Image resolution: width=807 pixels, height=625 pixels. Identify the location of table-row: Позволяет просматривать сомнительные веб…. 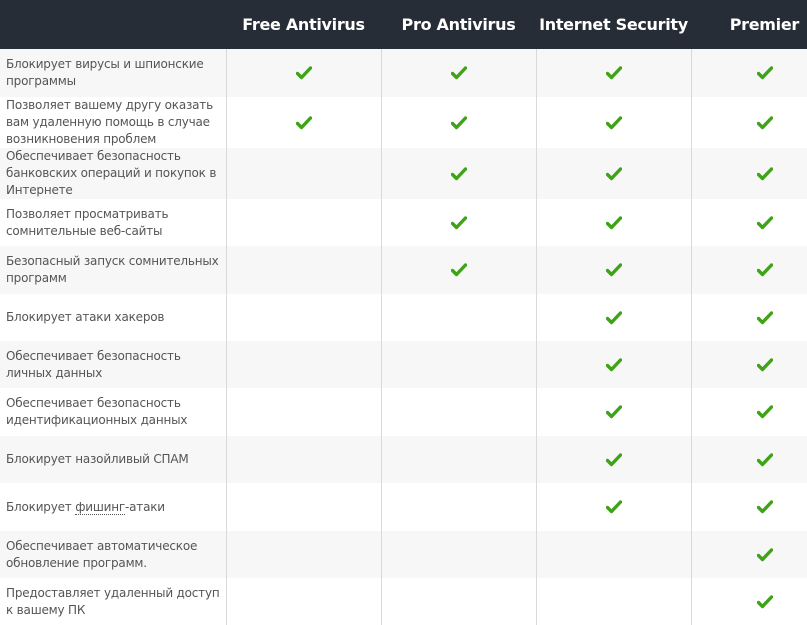
(403, 222).